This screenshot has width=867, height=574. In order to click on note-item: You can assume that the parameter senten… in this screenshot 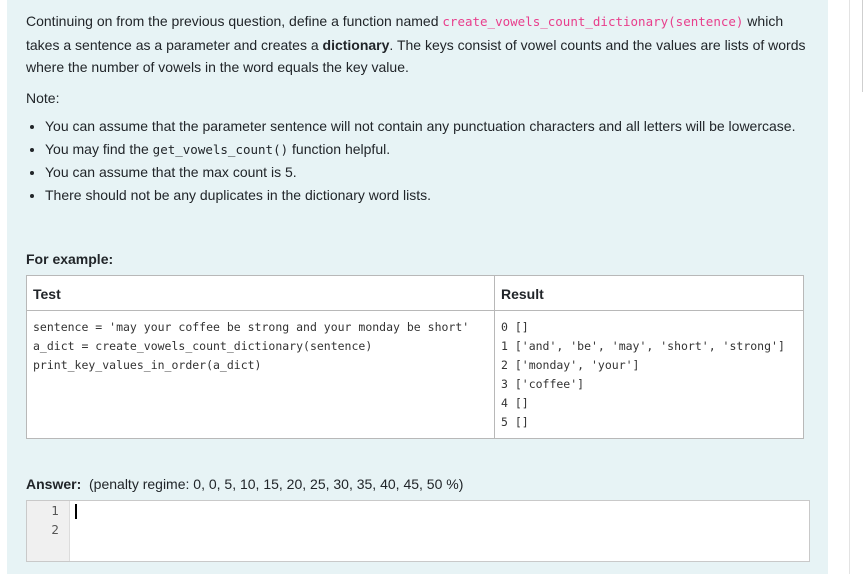, I will do `click(427, 126)`.